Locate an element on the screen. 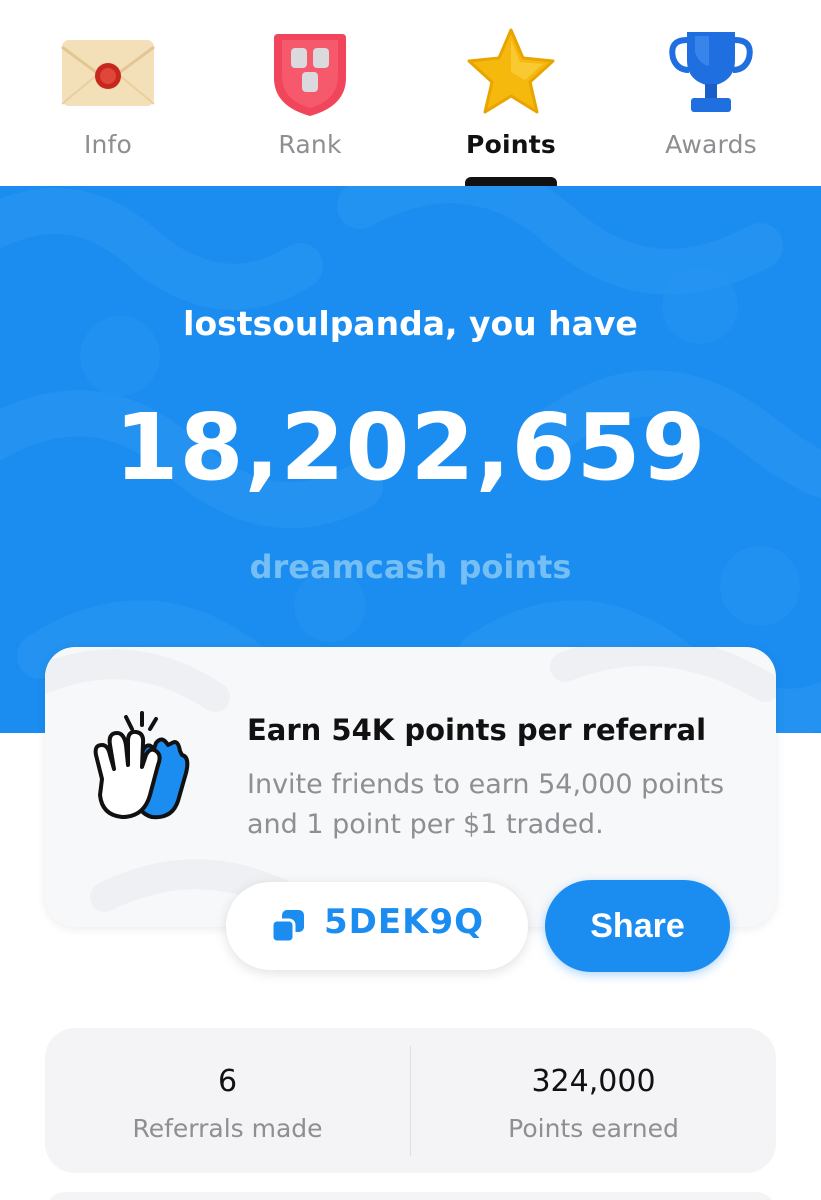  waving-hands-icon is located at coordinates (141, 765).